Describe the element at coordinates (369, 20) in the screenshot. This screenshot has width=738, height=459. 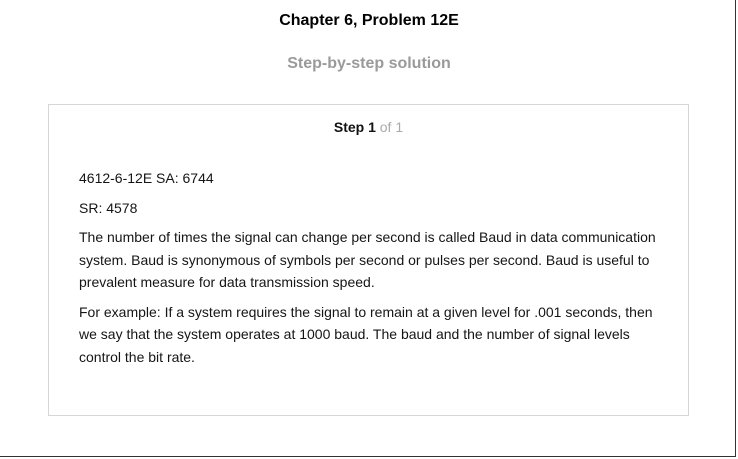
I see `page-title: Chapter 6, Problem 12E` at that location.